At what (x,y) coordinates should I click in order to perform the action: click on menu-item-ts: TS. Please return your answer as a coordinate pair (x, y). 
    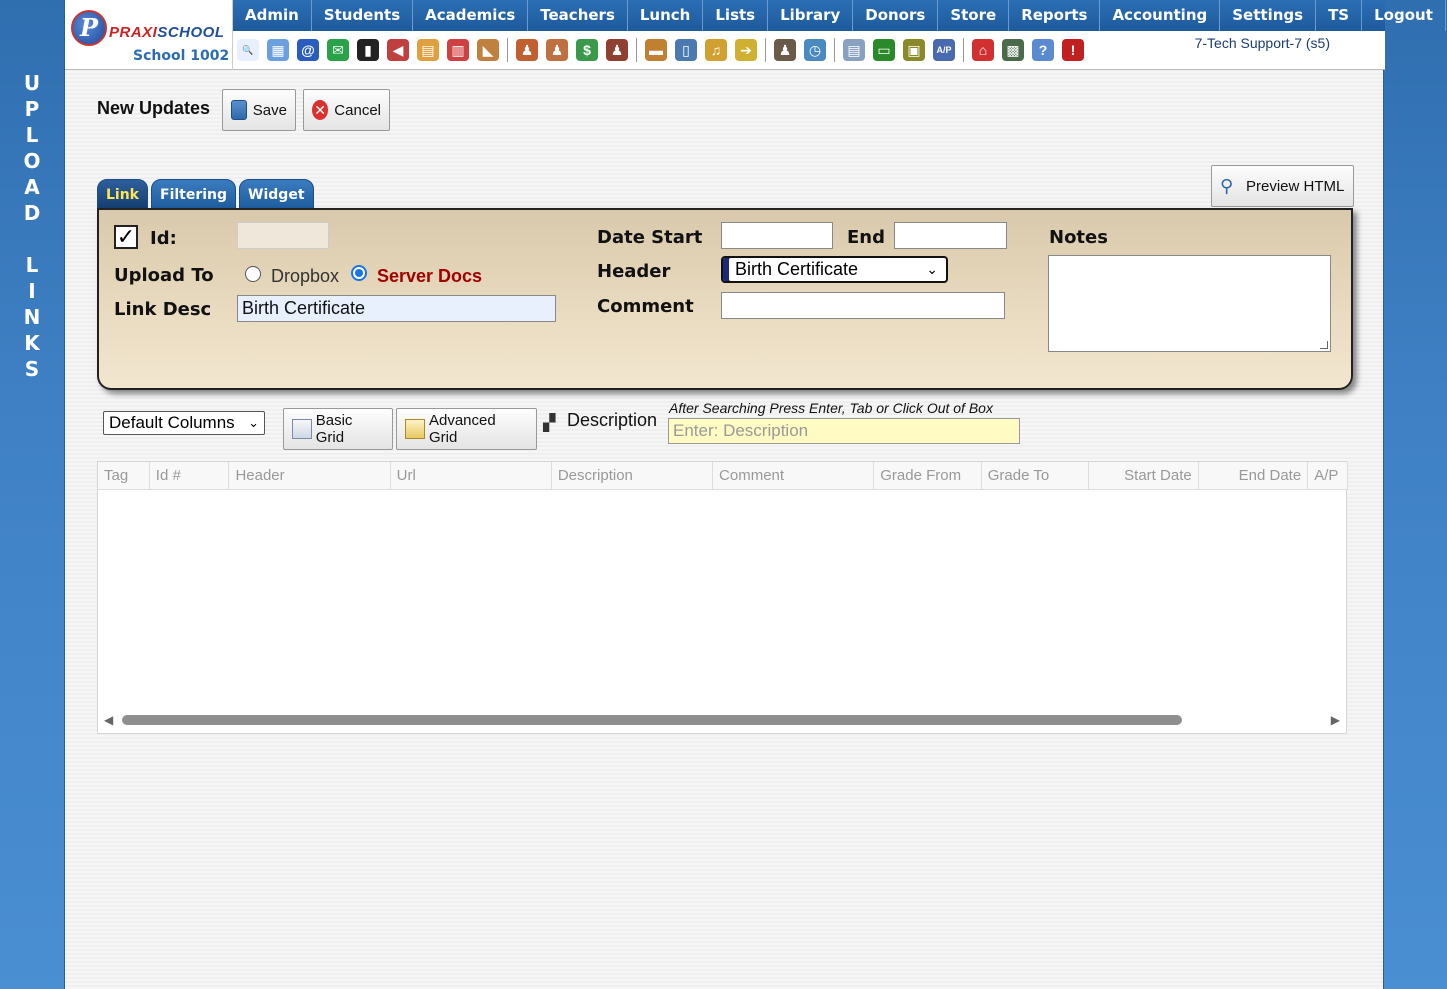
    Looking at the image, I should click on (1339, 15).